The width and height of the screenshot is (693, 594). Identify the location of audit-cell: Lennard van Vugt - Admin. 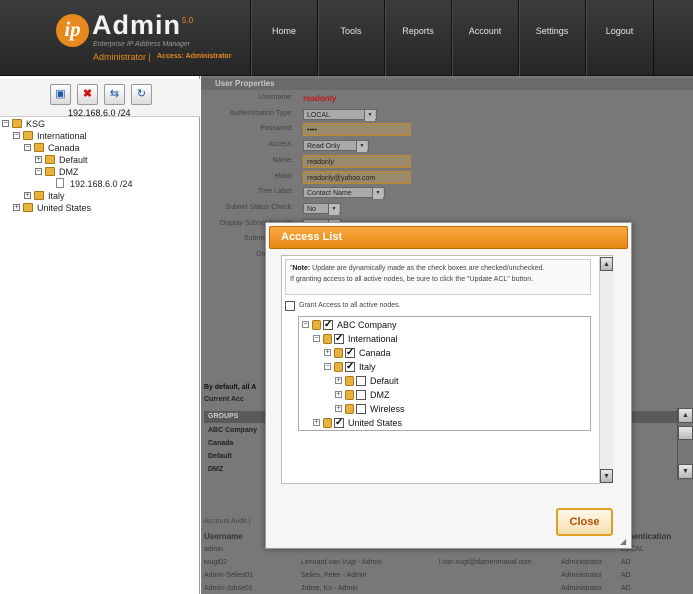
(341, 562).